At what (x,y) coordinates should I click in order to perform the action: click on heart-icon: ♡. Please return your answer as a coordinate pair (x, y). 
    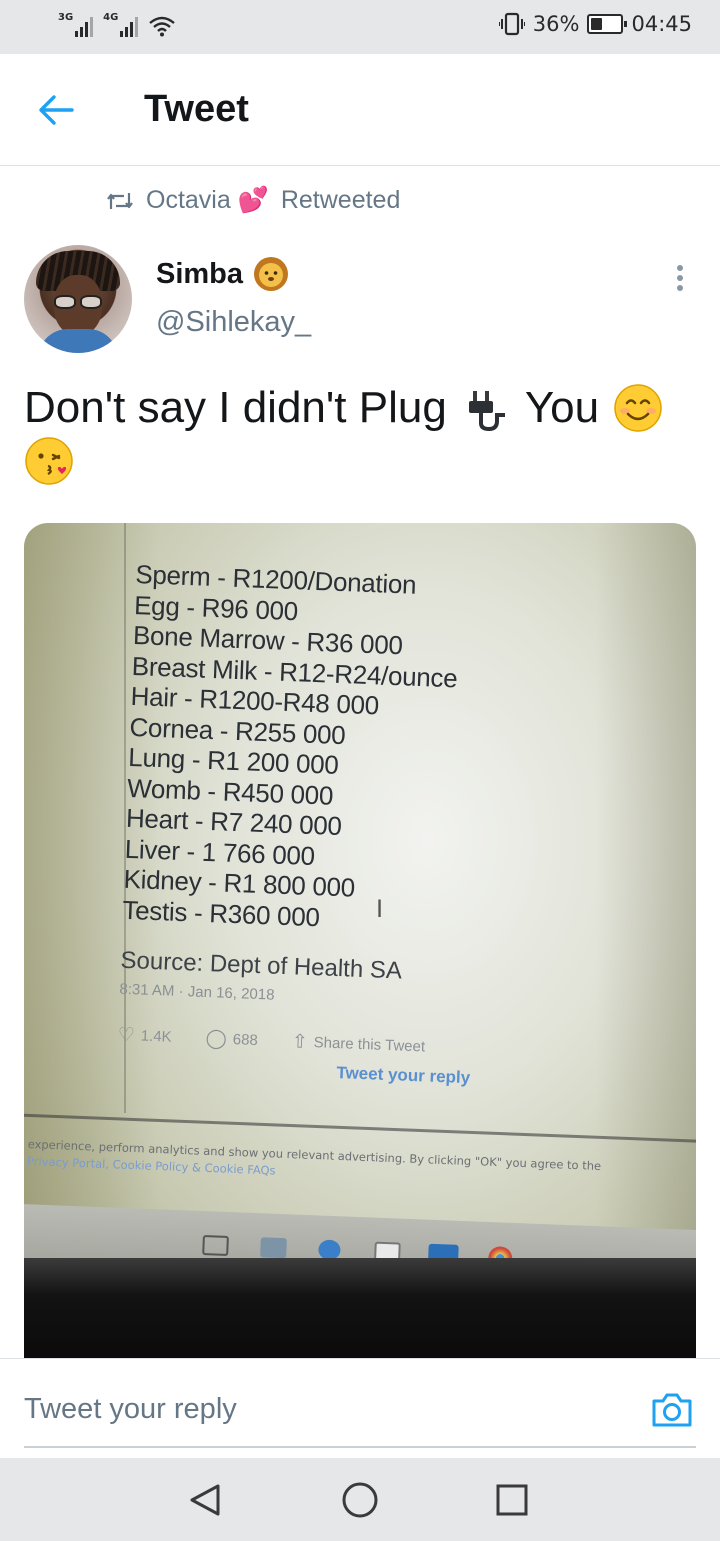
    Looking at the image, I should click on (126, 1035).